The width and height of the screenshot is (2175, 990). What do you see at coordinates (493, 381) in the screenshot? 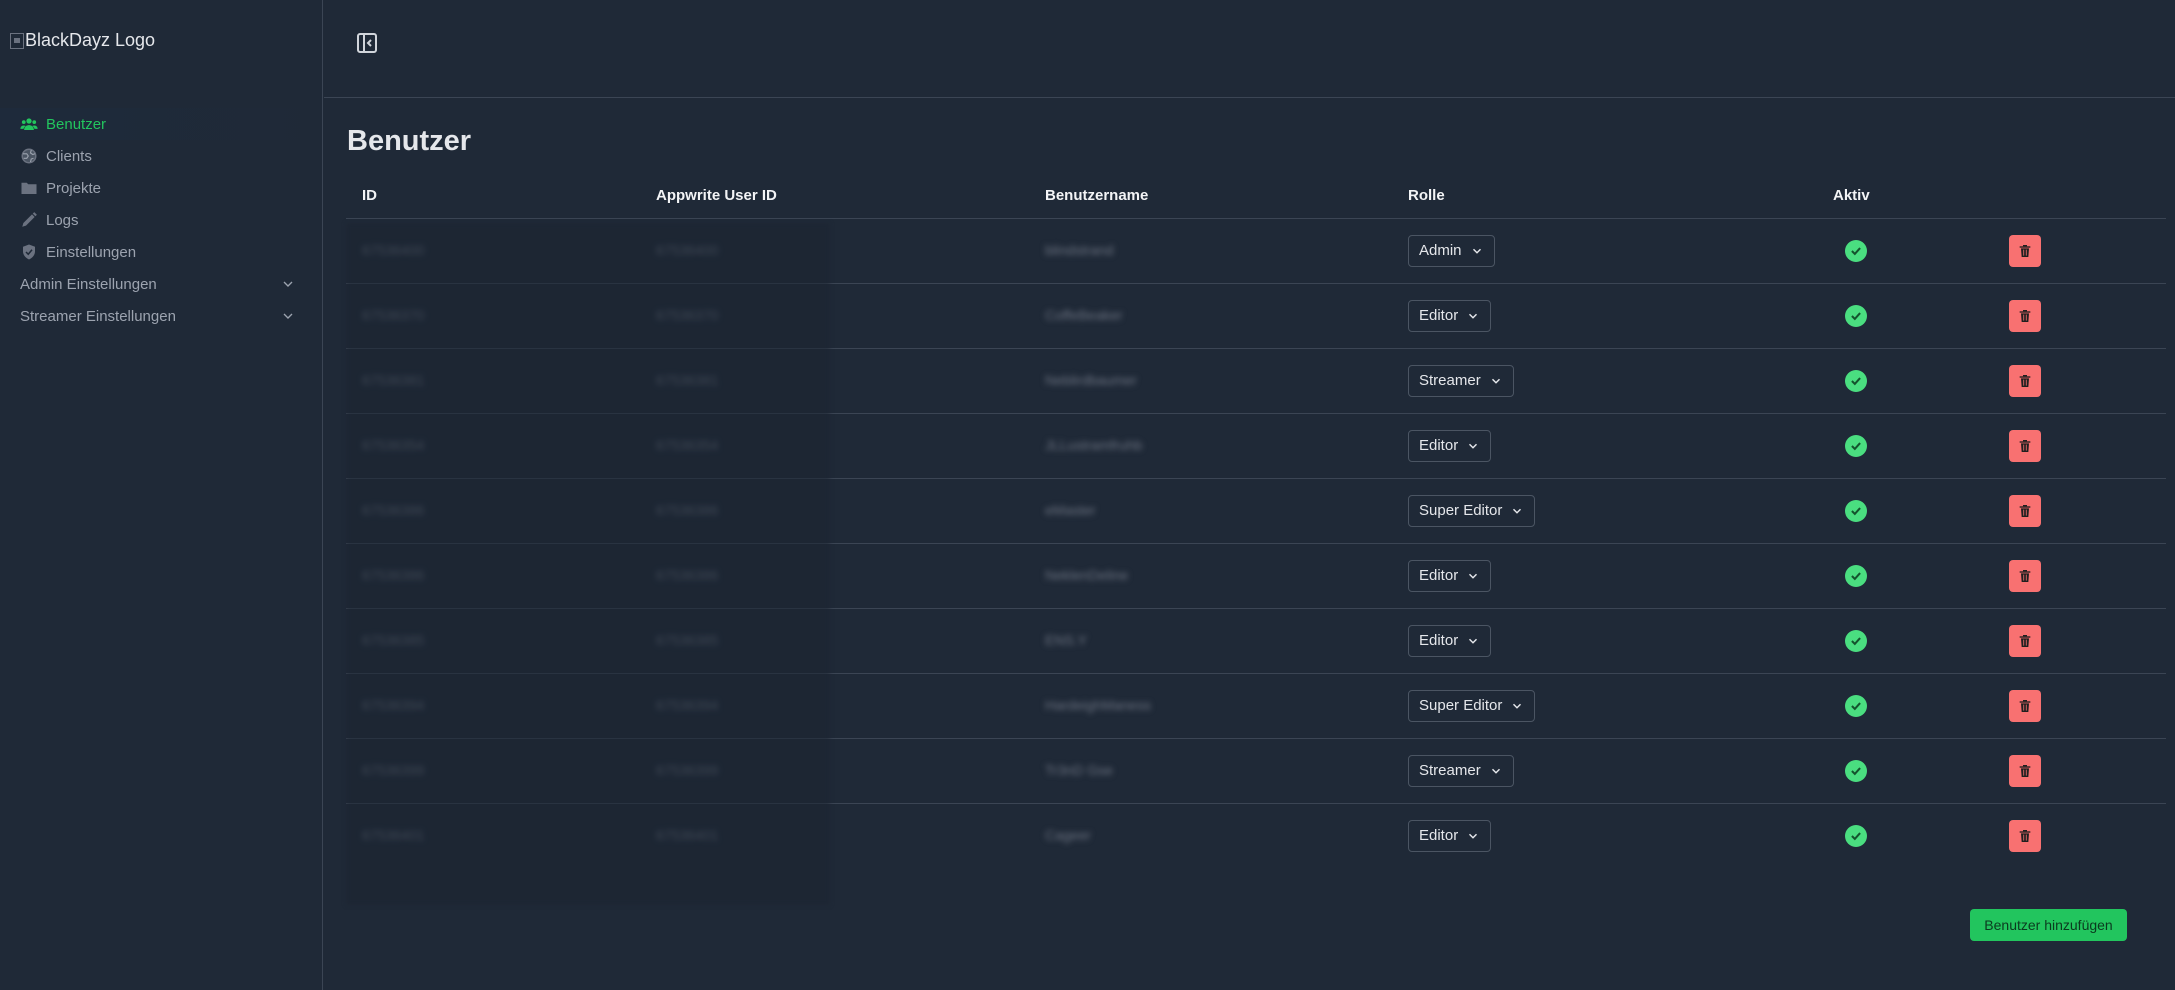
I see `cell-id: 67536381` at bounding box center [493, 381].